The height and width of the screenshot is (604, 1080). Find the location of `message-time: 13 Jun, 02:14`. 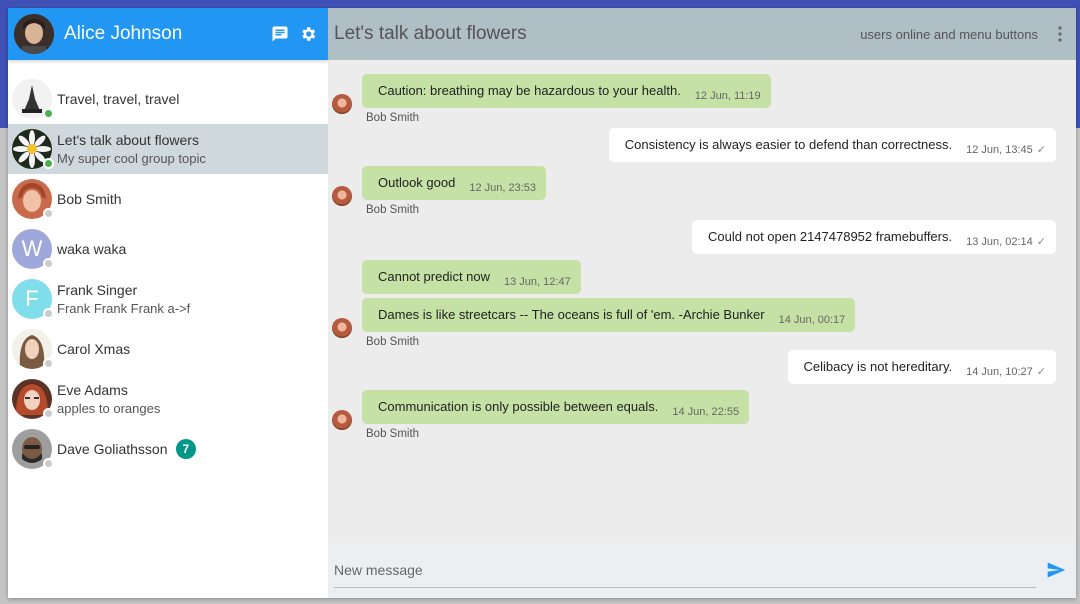

message-time: 13 Jun, 02:14 is located at coordinates (999, 242).